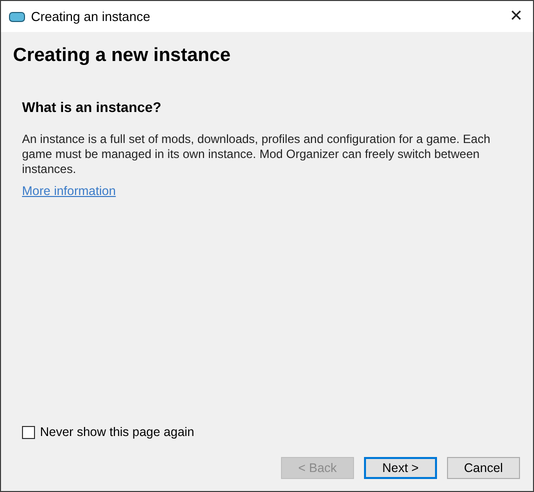  What do you see at coordinates (400, 468) in the screenshot?
I see `wizard-button: Next >` at bounding box center [400, 468].